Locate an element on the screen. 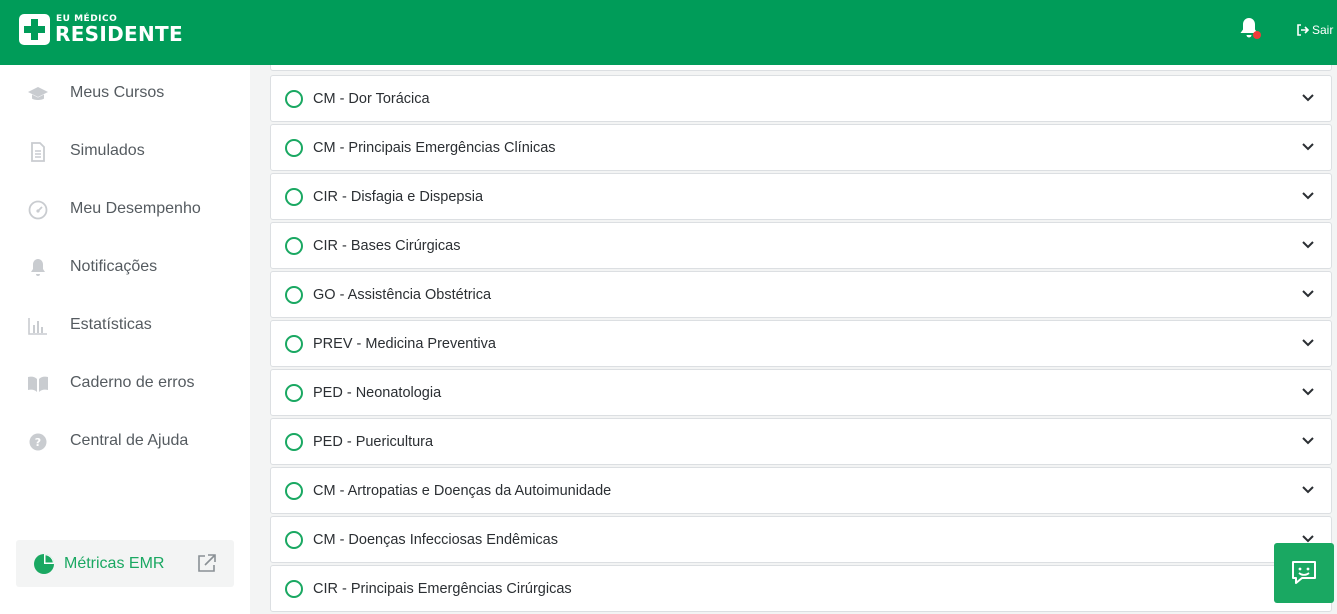 The width and height of the screenshot is (1337, 614). gauge-icon is located at coordinates (38, 210).